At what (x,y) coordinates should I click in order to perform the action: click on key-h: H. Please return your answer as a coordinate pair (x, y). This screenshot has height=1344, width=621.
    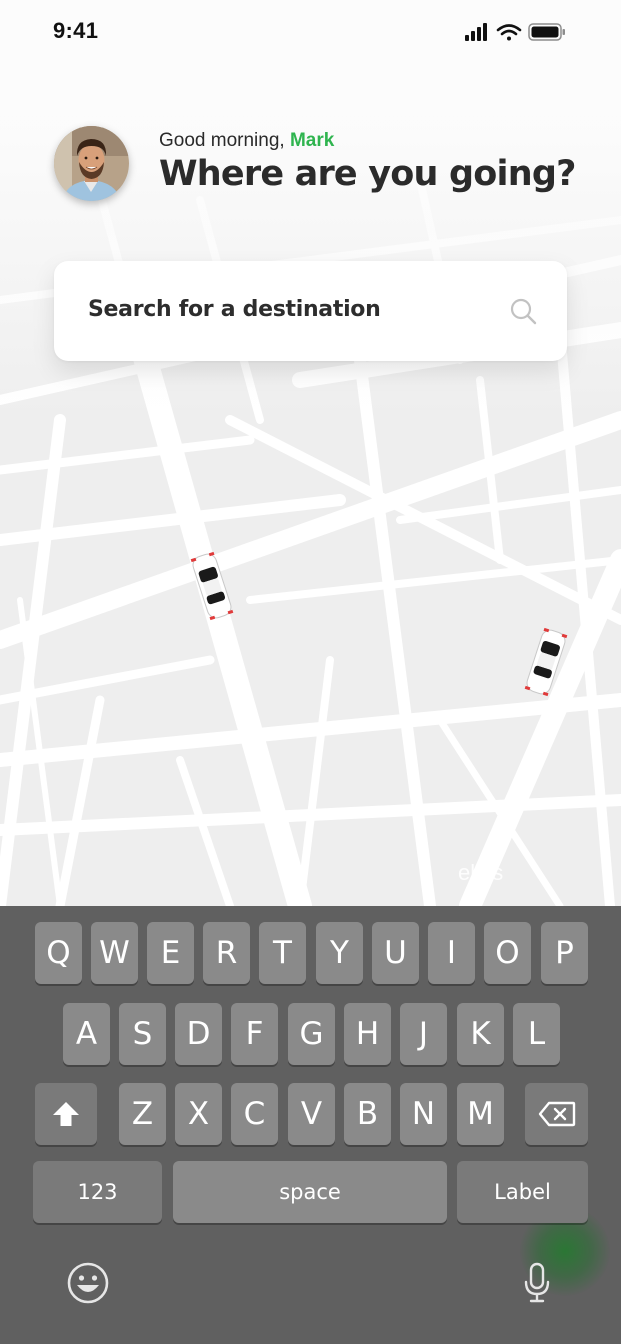
    Looking at the image, I should click on (367, 1034).